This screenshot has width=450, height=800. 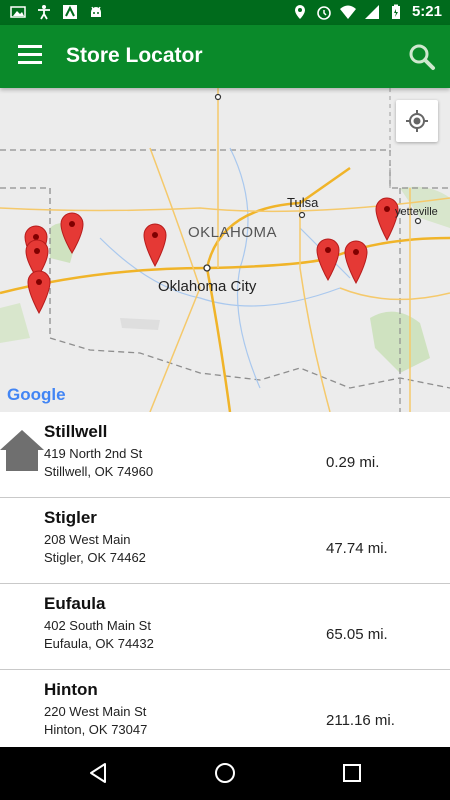 What do you see at coordinates (30, 55) in the screenshot?
I see `hamburger-menu-icon` at bounding box center [30, 55].